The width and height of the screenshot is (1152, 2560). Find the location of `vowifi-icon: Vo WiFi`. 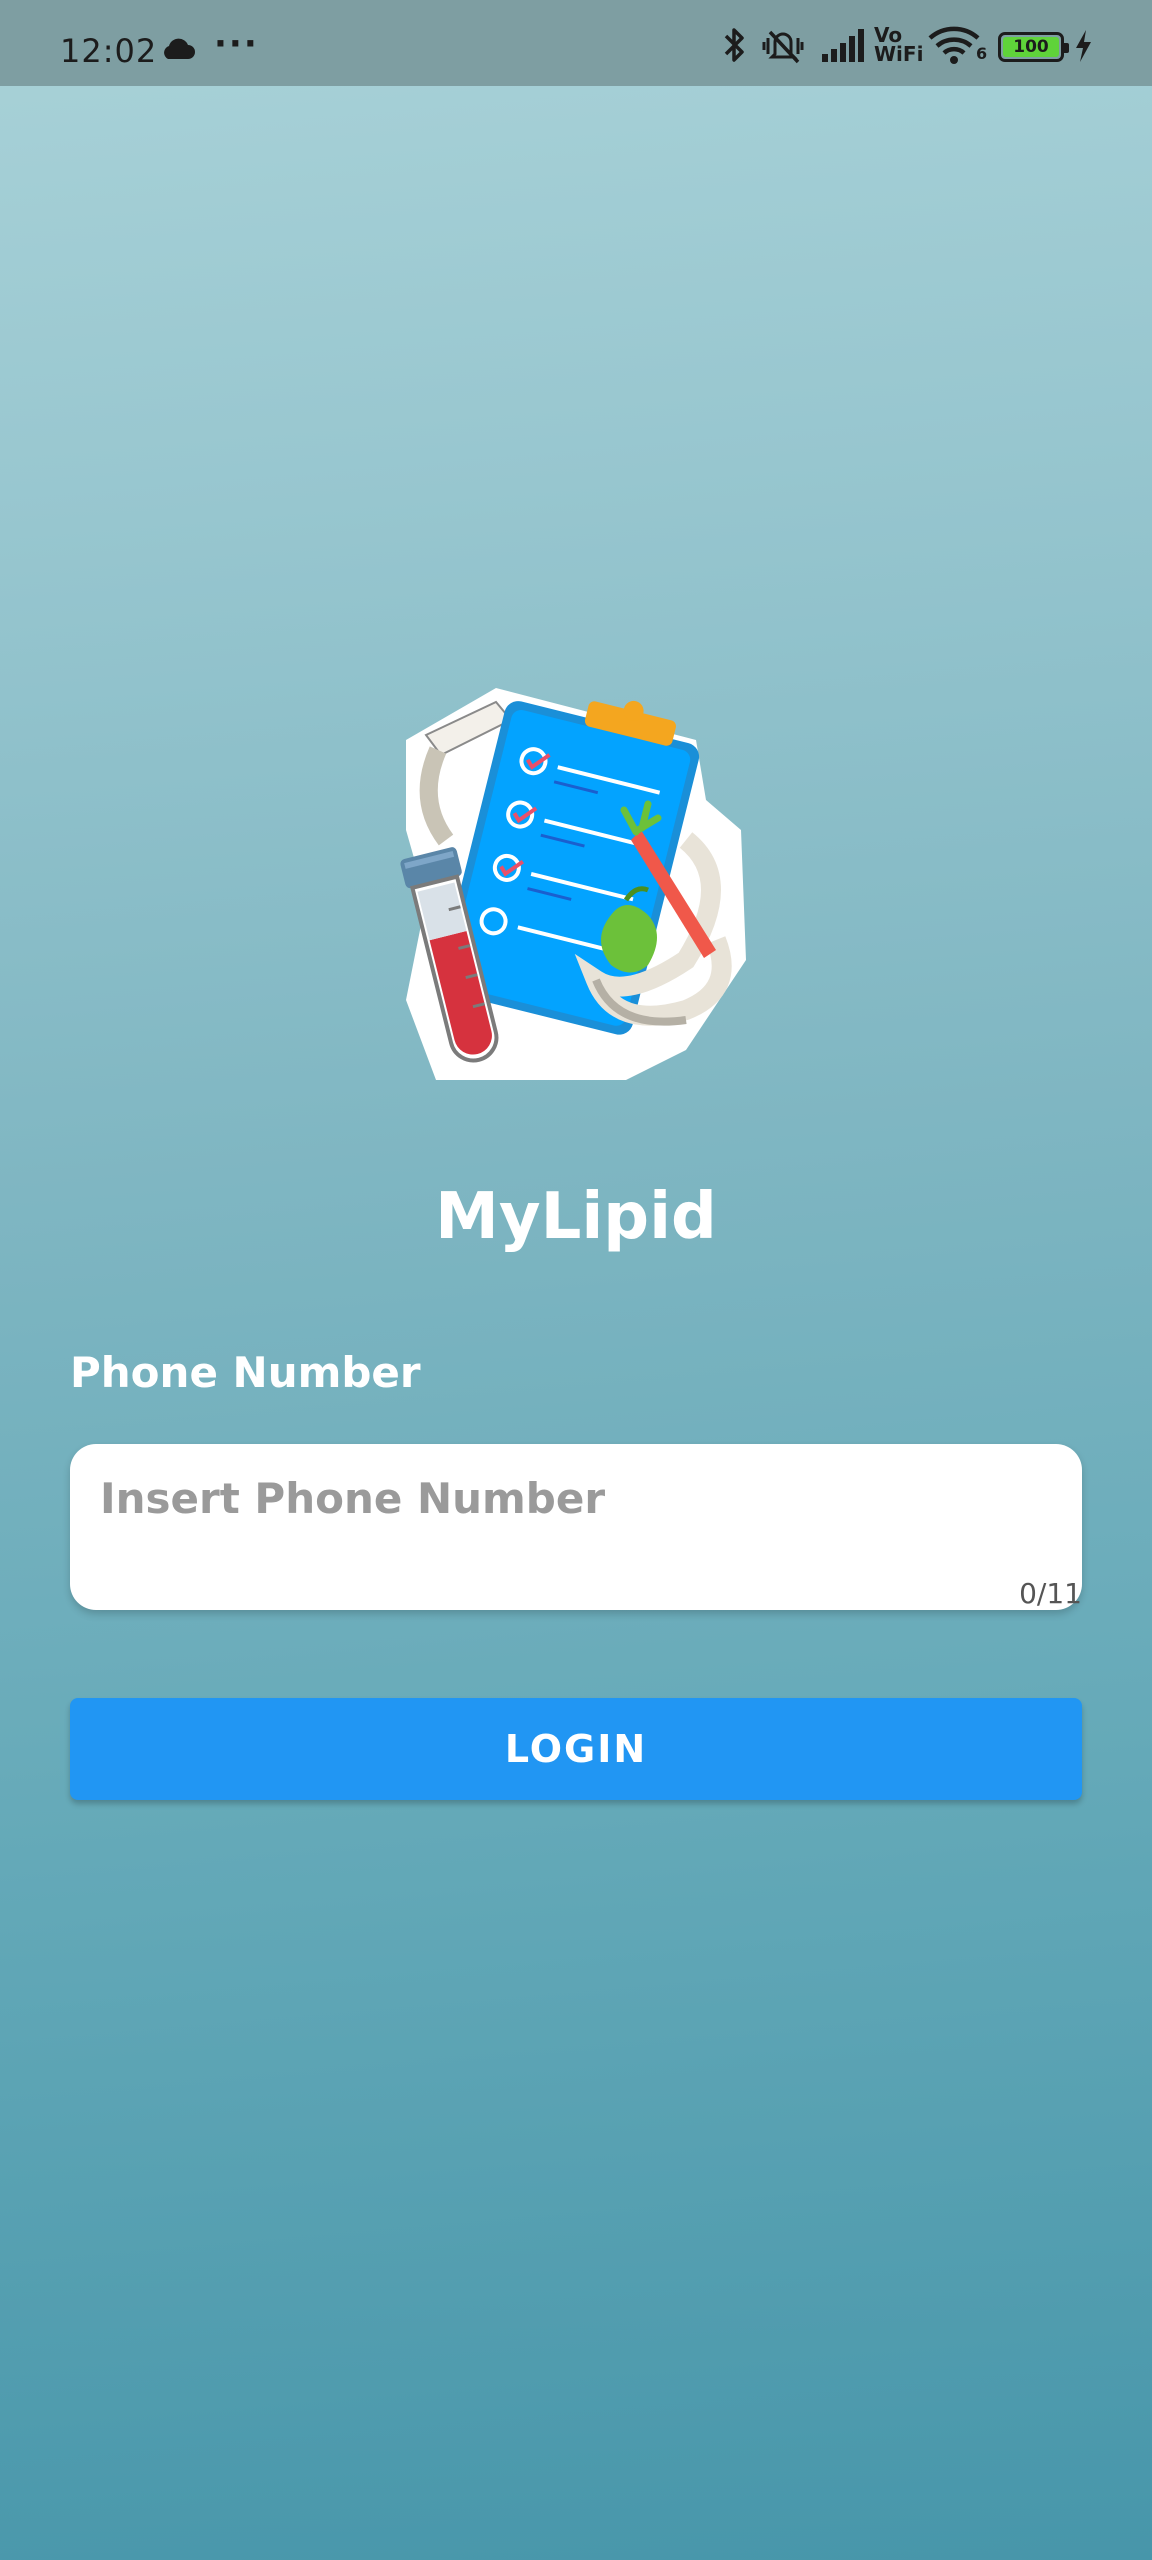

vowifi-icon: Vo WiFi is located at coordinates (899, 44).